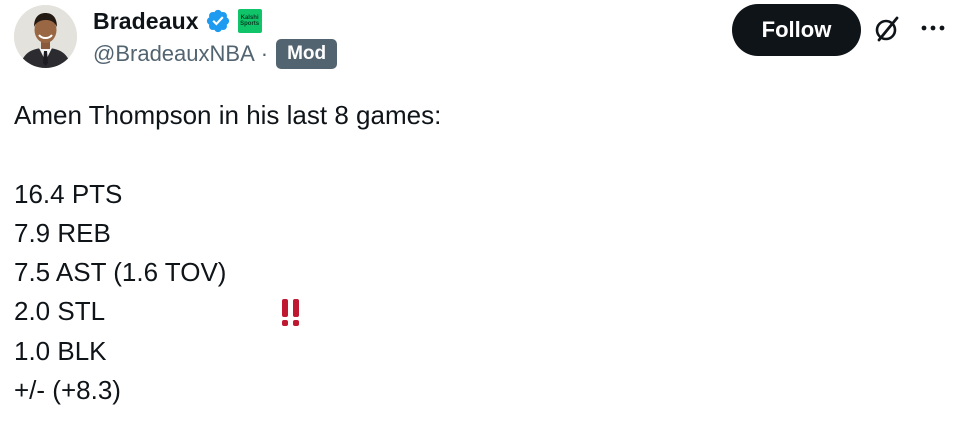  Describe the element at coordinates (227, 233) in the screenshot. I see `tweet-line: 7.9 REB` at that location.